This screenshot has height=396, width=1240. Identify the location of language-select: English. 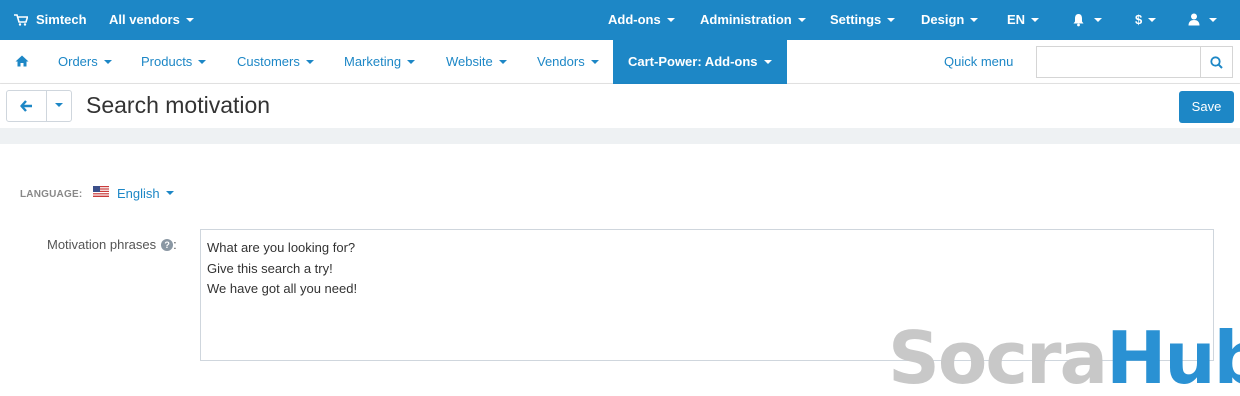
(133, 193).